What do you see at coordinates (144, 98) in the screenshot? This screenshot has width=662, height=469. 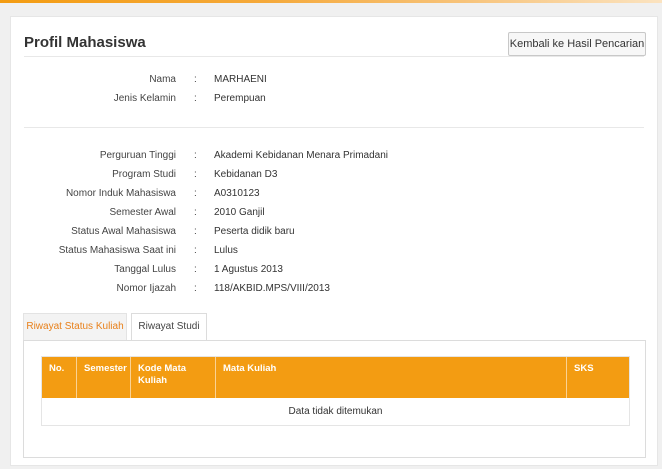 I see `info-label: Jenis Kelamin` at bounding box center [144, 98].